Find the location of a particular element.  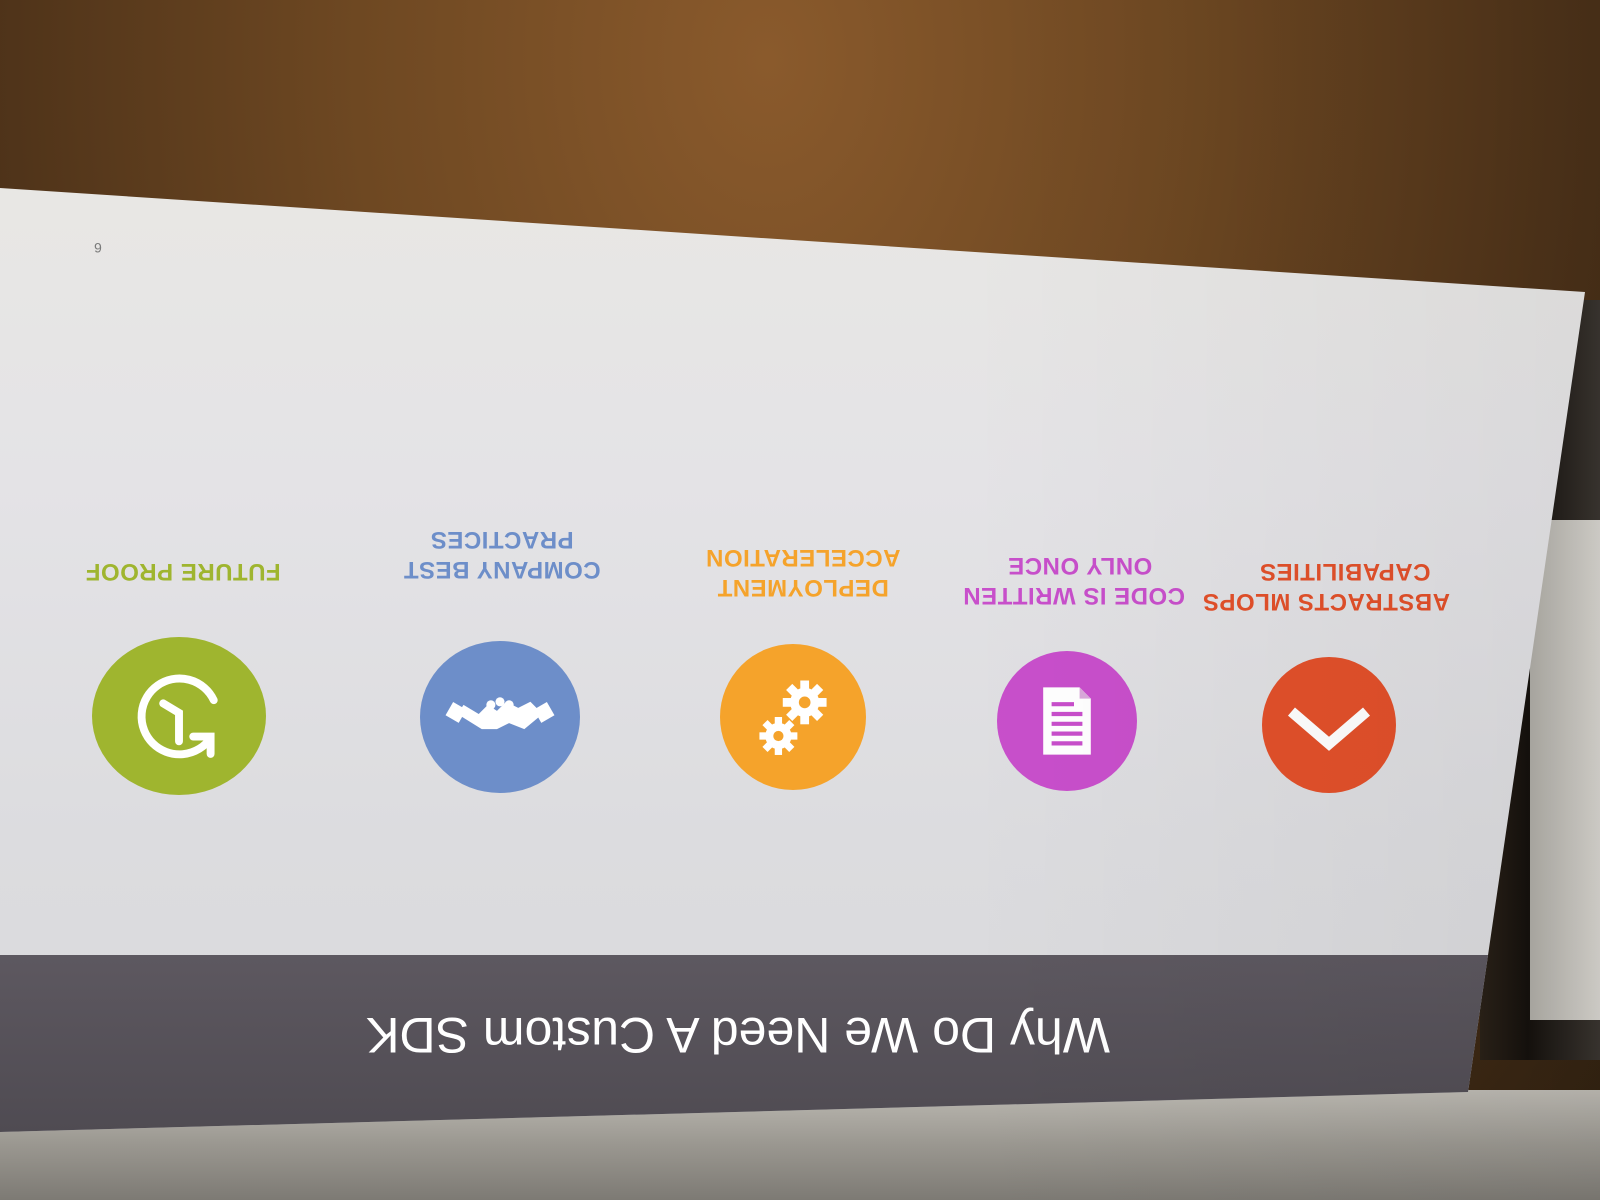

label-future-line1: FUTURE PROOF is located at coordinates (183, 571).